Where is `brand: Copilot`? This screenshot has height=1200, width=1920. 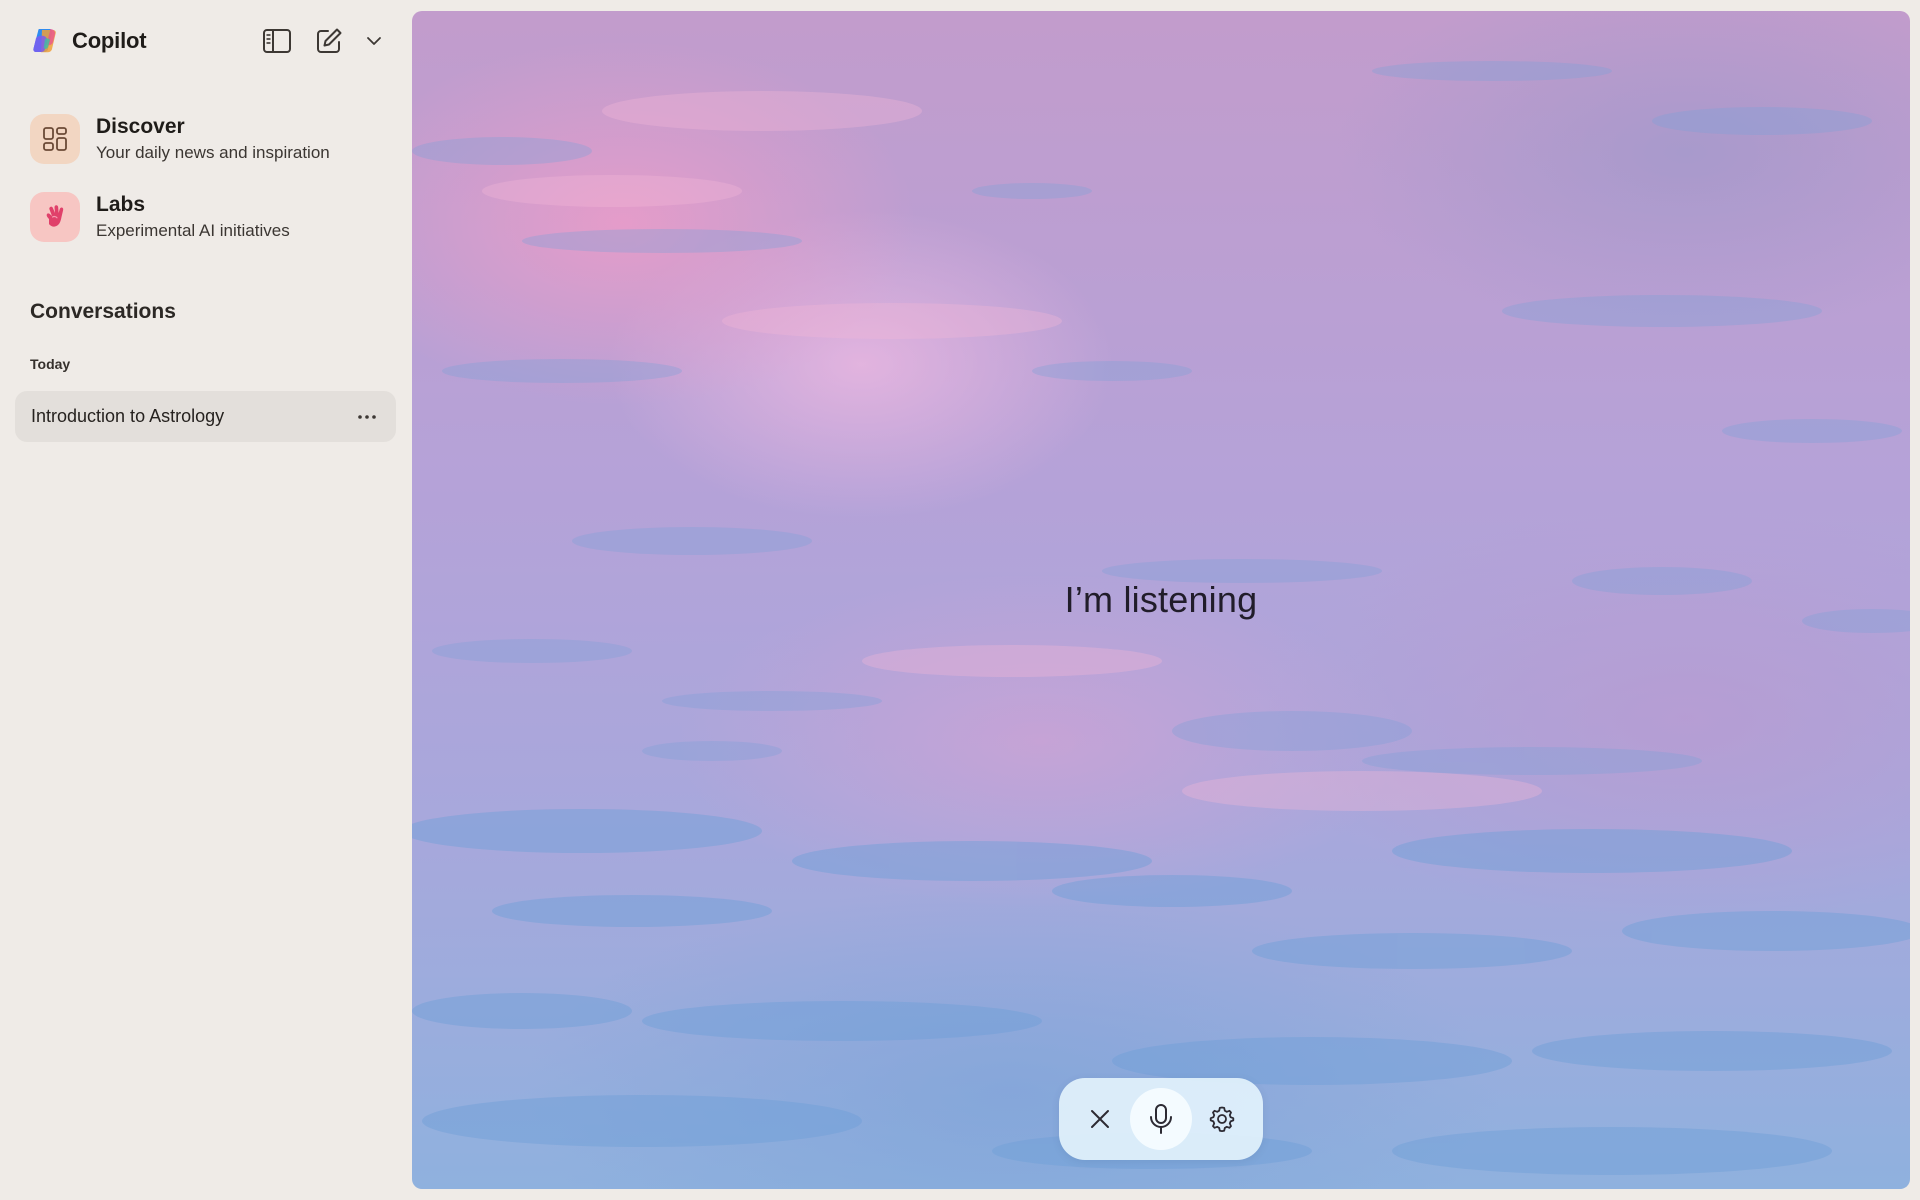
brand: Copilot is located at coordinates (88, 41).